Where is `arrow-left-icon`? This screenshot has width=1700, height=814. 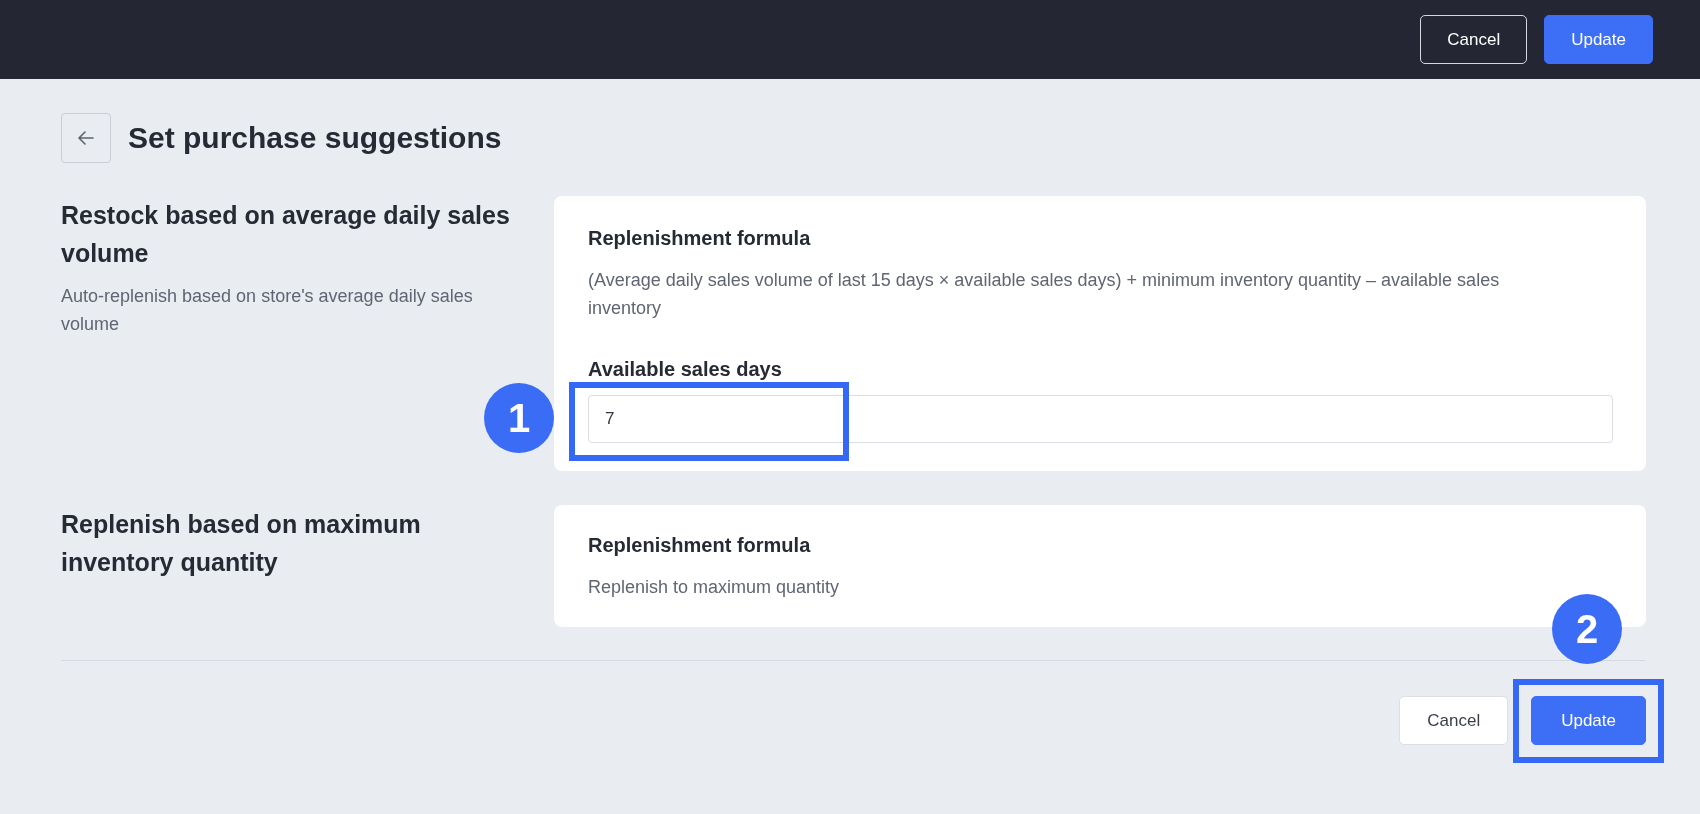 arrow-left-icon is located at coordinates (86, 138).